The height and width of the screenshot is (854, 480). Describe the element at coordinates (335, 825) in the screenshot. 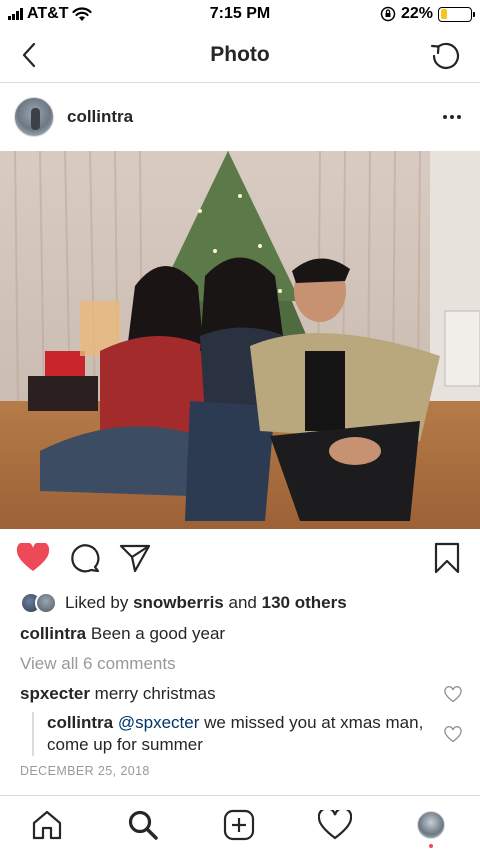

I see `activity-icon` at that location.